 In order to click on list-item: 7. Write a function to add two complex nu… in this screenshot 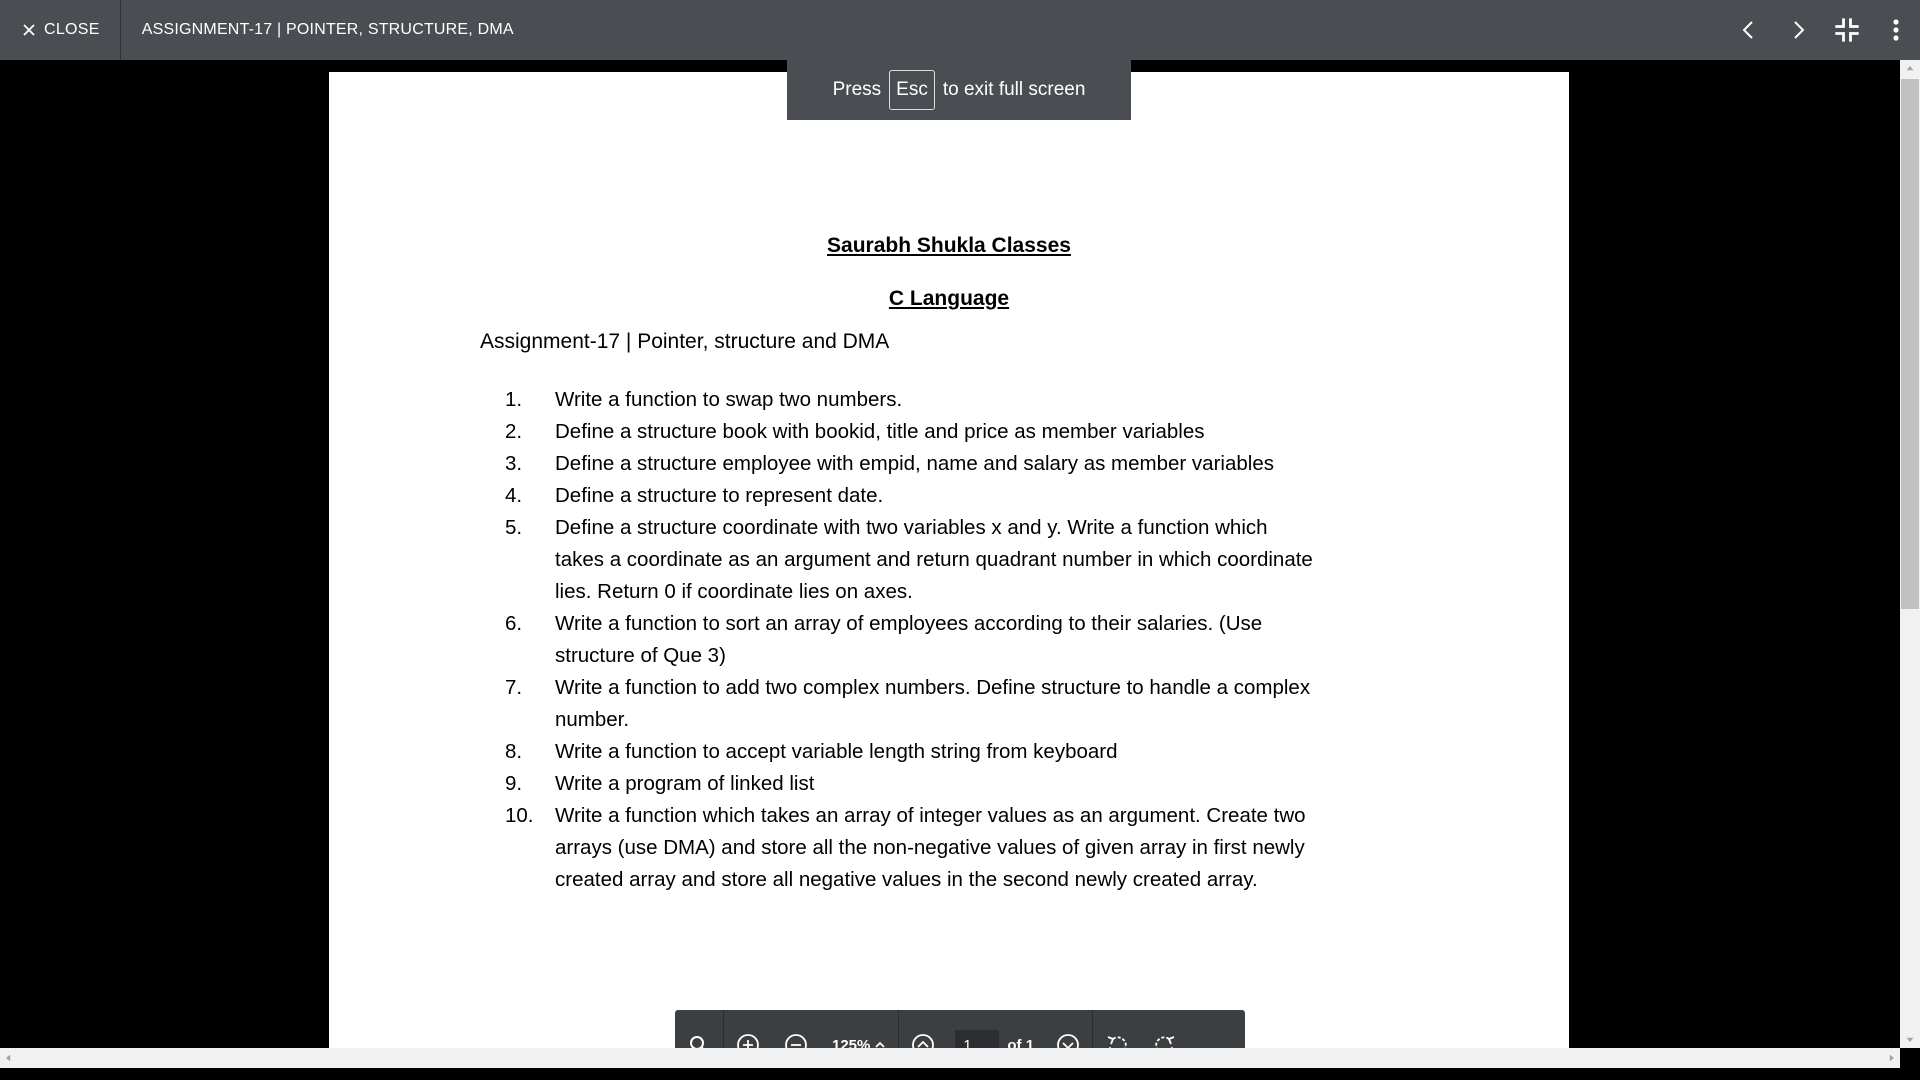, I will do `click(822, 704)`.